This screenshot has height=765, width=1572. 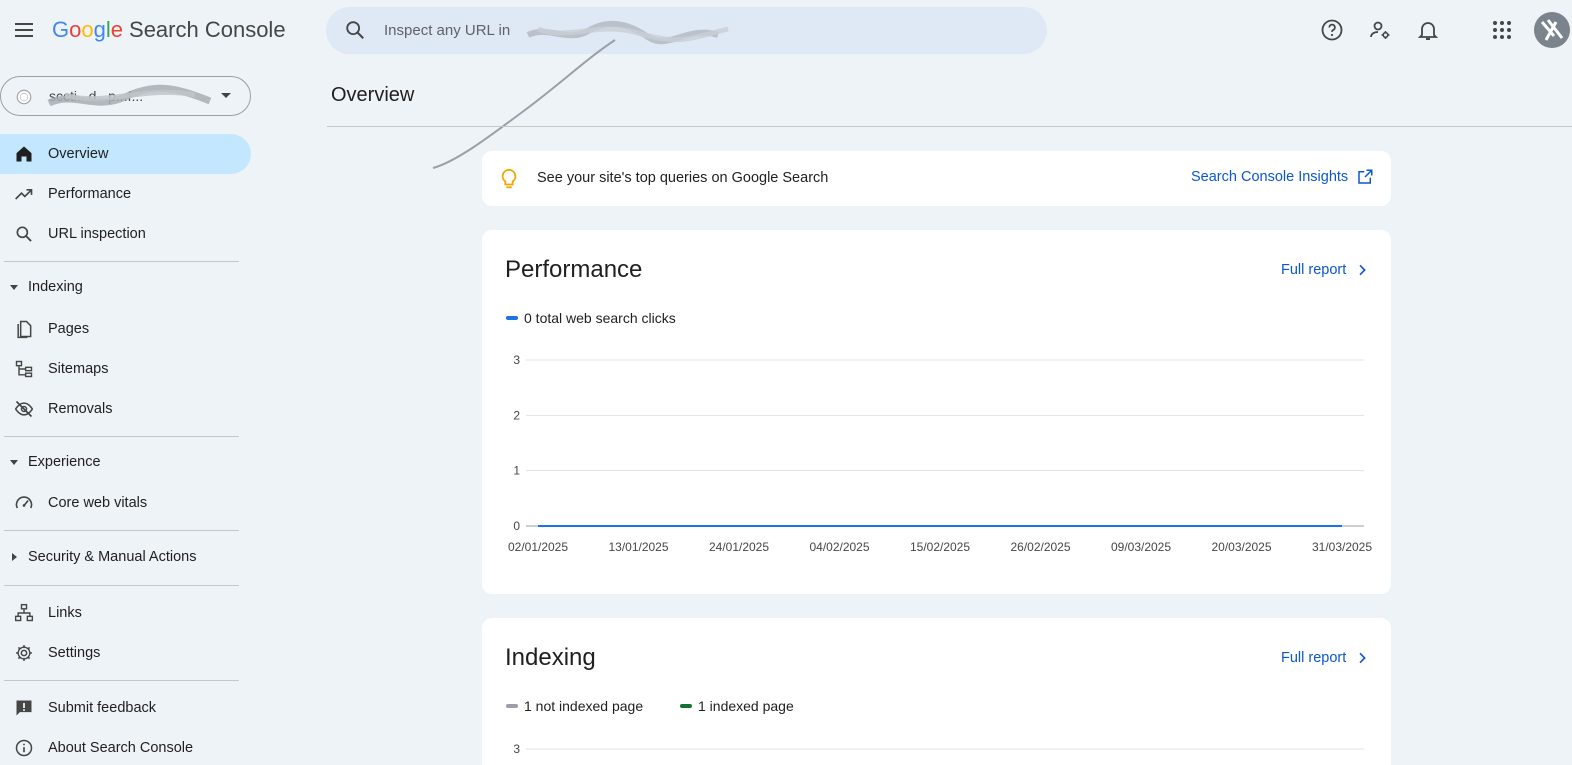 What do you see at coordinates (125, 329) in the screenshot?
I see `sidebar-item-pages: Pages` at bounding box center [125, 329].